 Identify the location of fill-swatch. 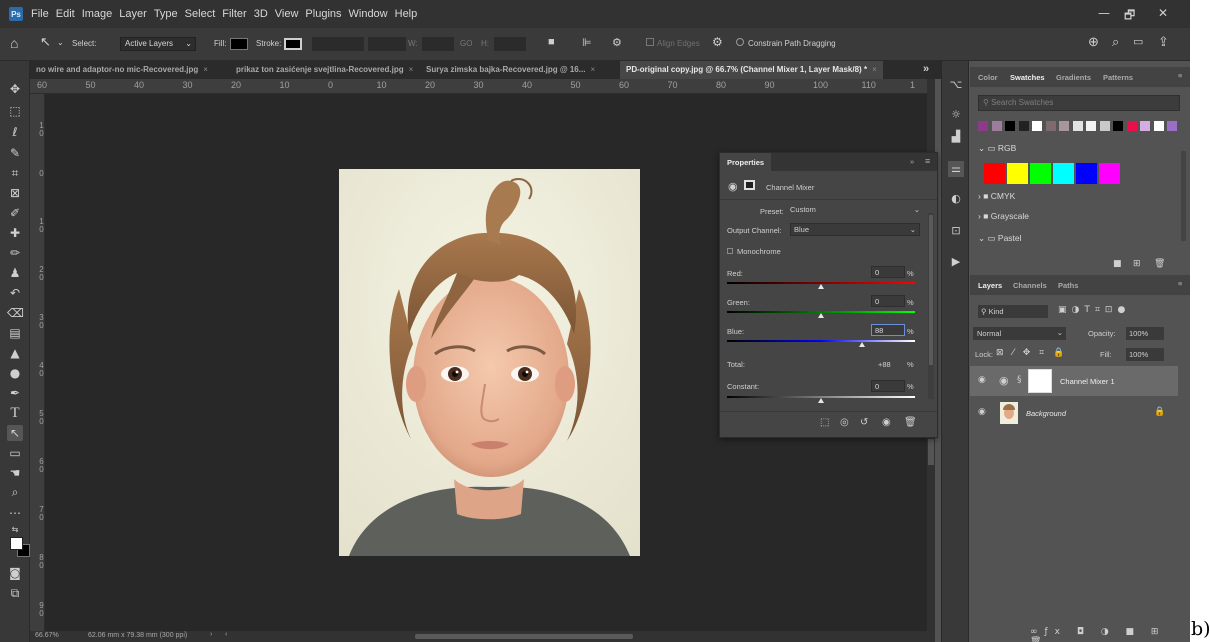
(239, 44).